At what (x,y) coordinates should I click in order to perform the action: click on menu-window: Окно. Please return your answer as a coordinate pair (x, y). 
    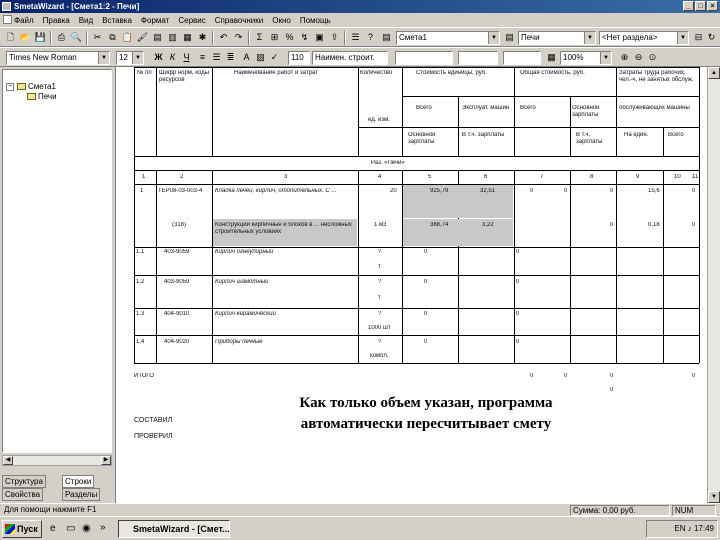
    Looking at the image, I should click on (281, 20).